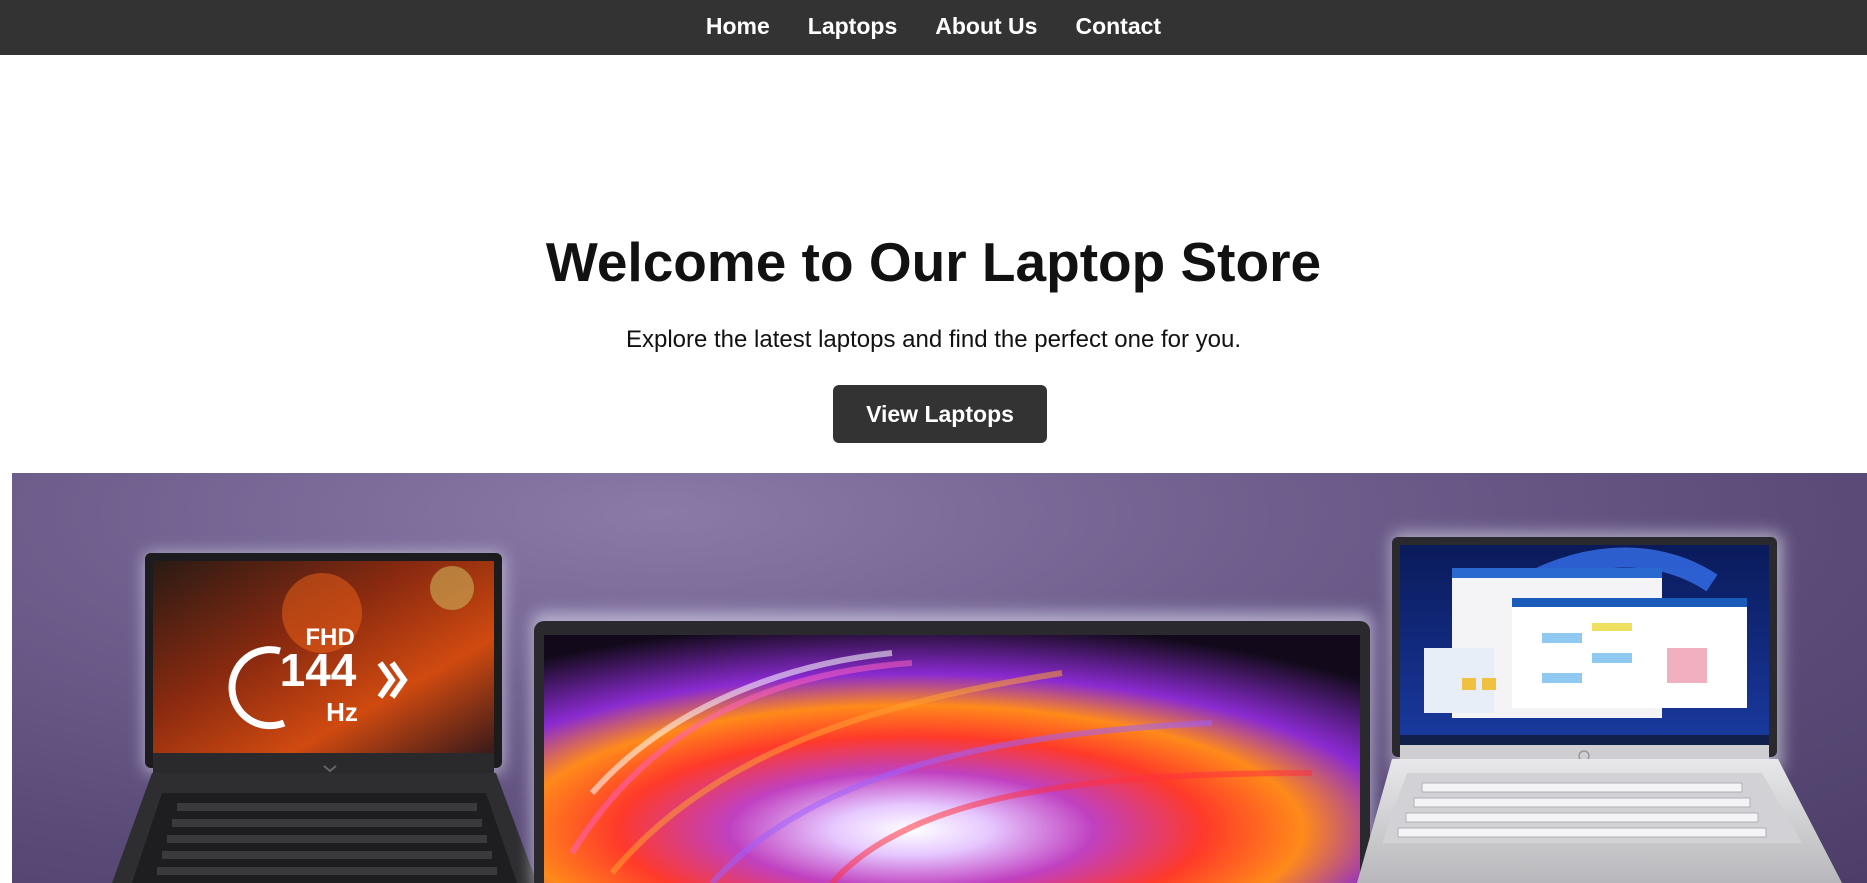 The image size is (1867, 883). Describe the element at coordinates (986, 26) in the screenshot. I see `nav-link-about-us: About Us` at that location.